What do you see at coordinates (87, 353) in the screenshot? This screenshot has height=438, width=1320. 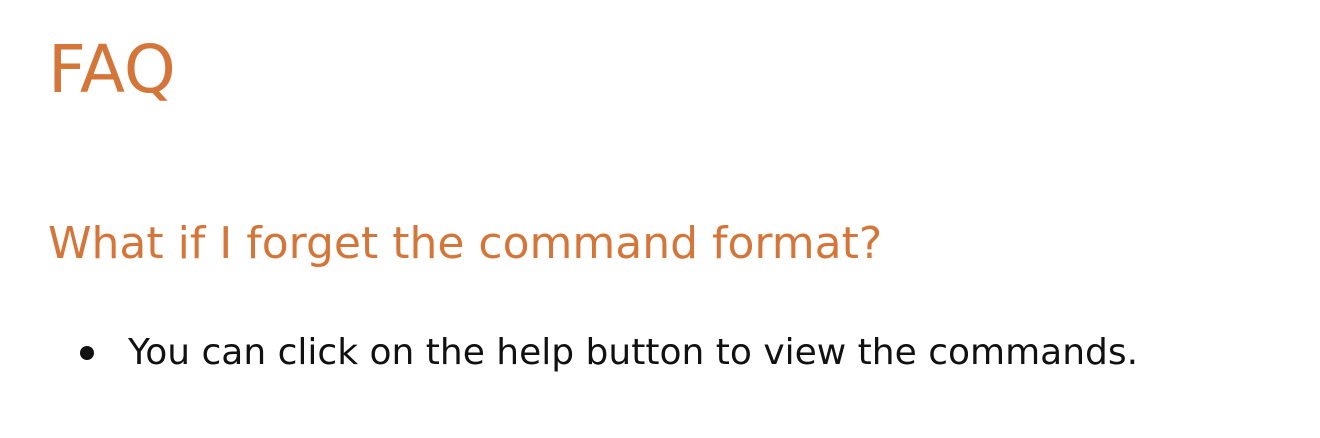 I see `bullet-icon` at bounding box center [87, 353].